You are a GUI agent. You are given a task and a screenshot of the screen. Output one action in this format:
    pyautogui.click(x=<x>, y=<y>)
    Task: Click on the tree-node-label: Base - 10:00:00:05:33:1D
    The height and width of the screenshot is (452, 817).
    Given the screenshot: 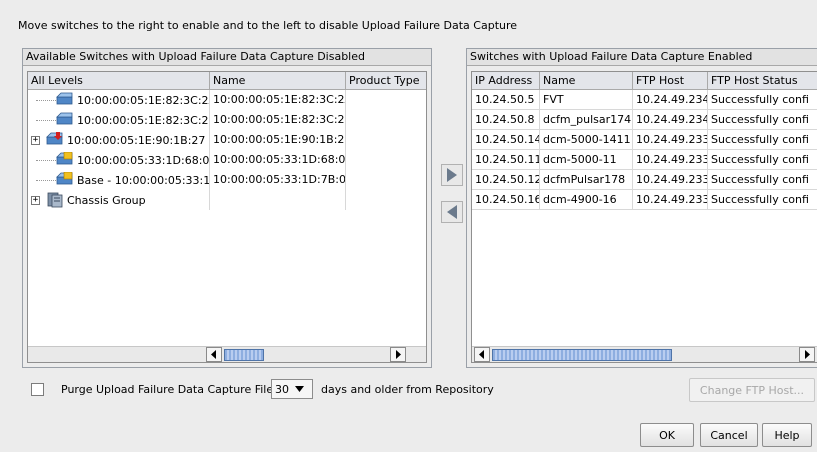 What is the action you would take?
    pyautogui.click(x=143, y=180)
    